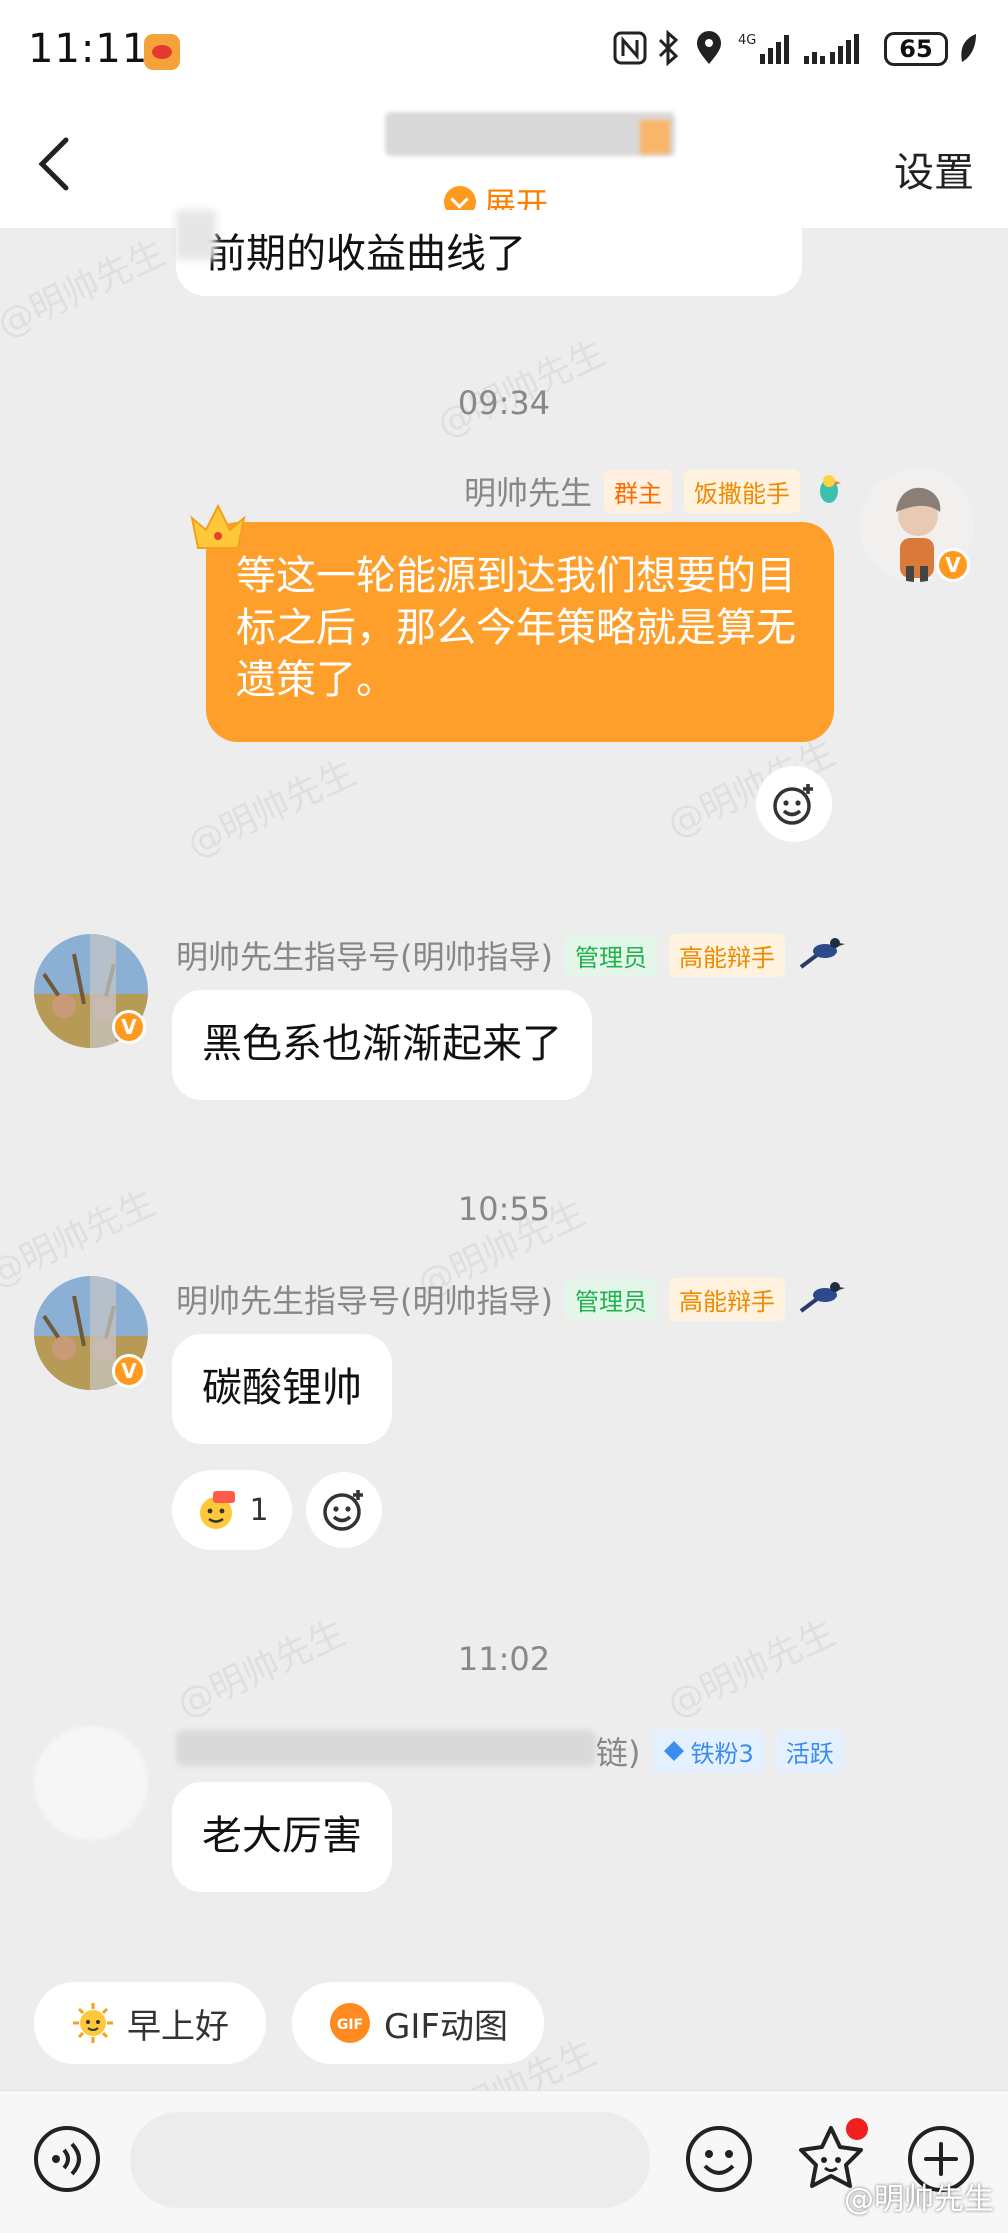 The image size is (1008, 2233). I want to click on message-text: 老大厉害, so click(282, 1836).